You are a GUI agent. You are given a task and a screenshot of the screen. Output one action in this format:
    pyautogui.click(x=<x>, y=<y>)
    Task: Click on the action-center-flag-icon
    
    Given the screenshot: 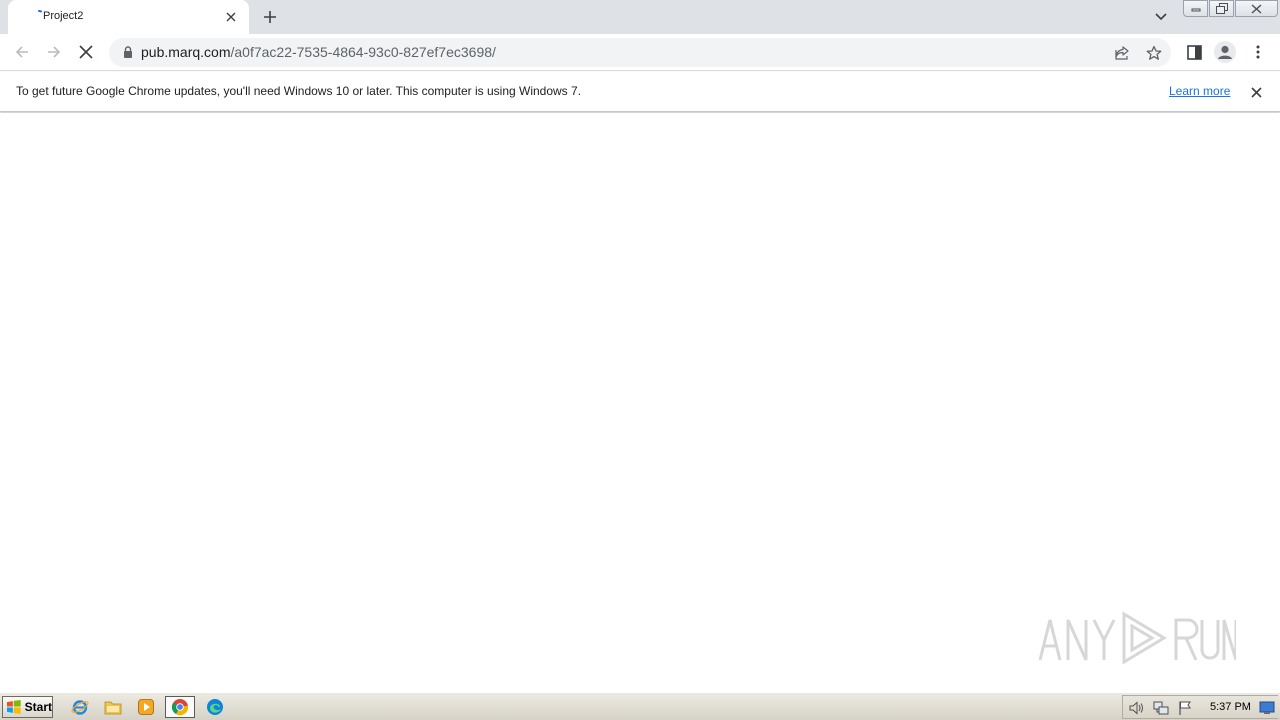 What is the action you would take?
    pyautogui.click(x=1185, y=708)
    